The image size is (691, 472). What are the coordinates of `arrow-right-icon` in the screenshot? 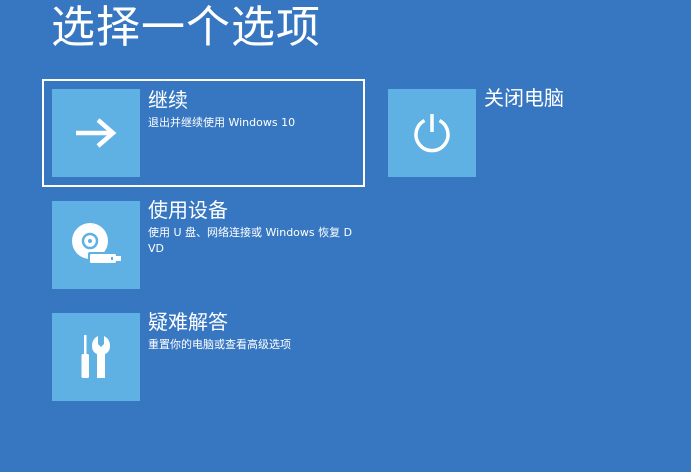 It's located at (96, 133).